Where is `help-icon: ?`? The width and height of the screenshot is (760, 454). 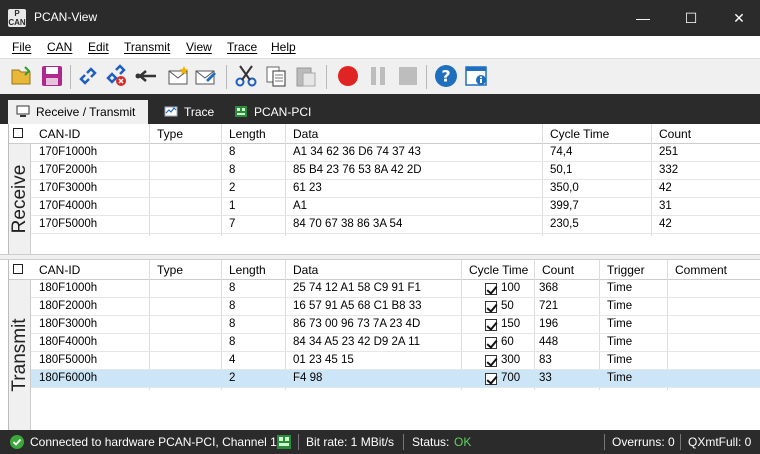
help-icon: ? is located at coordinates (446, 76).